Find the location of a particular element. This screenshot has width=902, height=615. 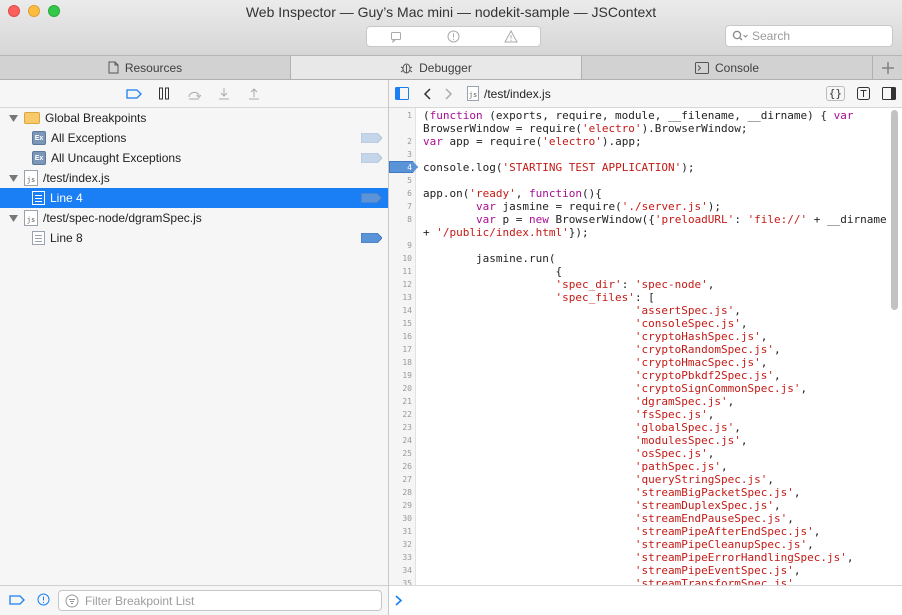

breadcrumb: js /test/index.js is located at coordinates (509, 93).